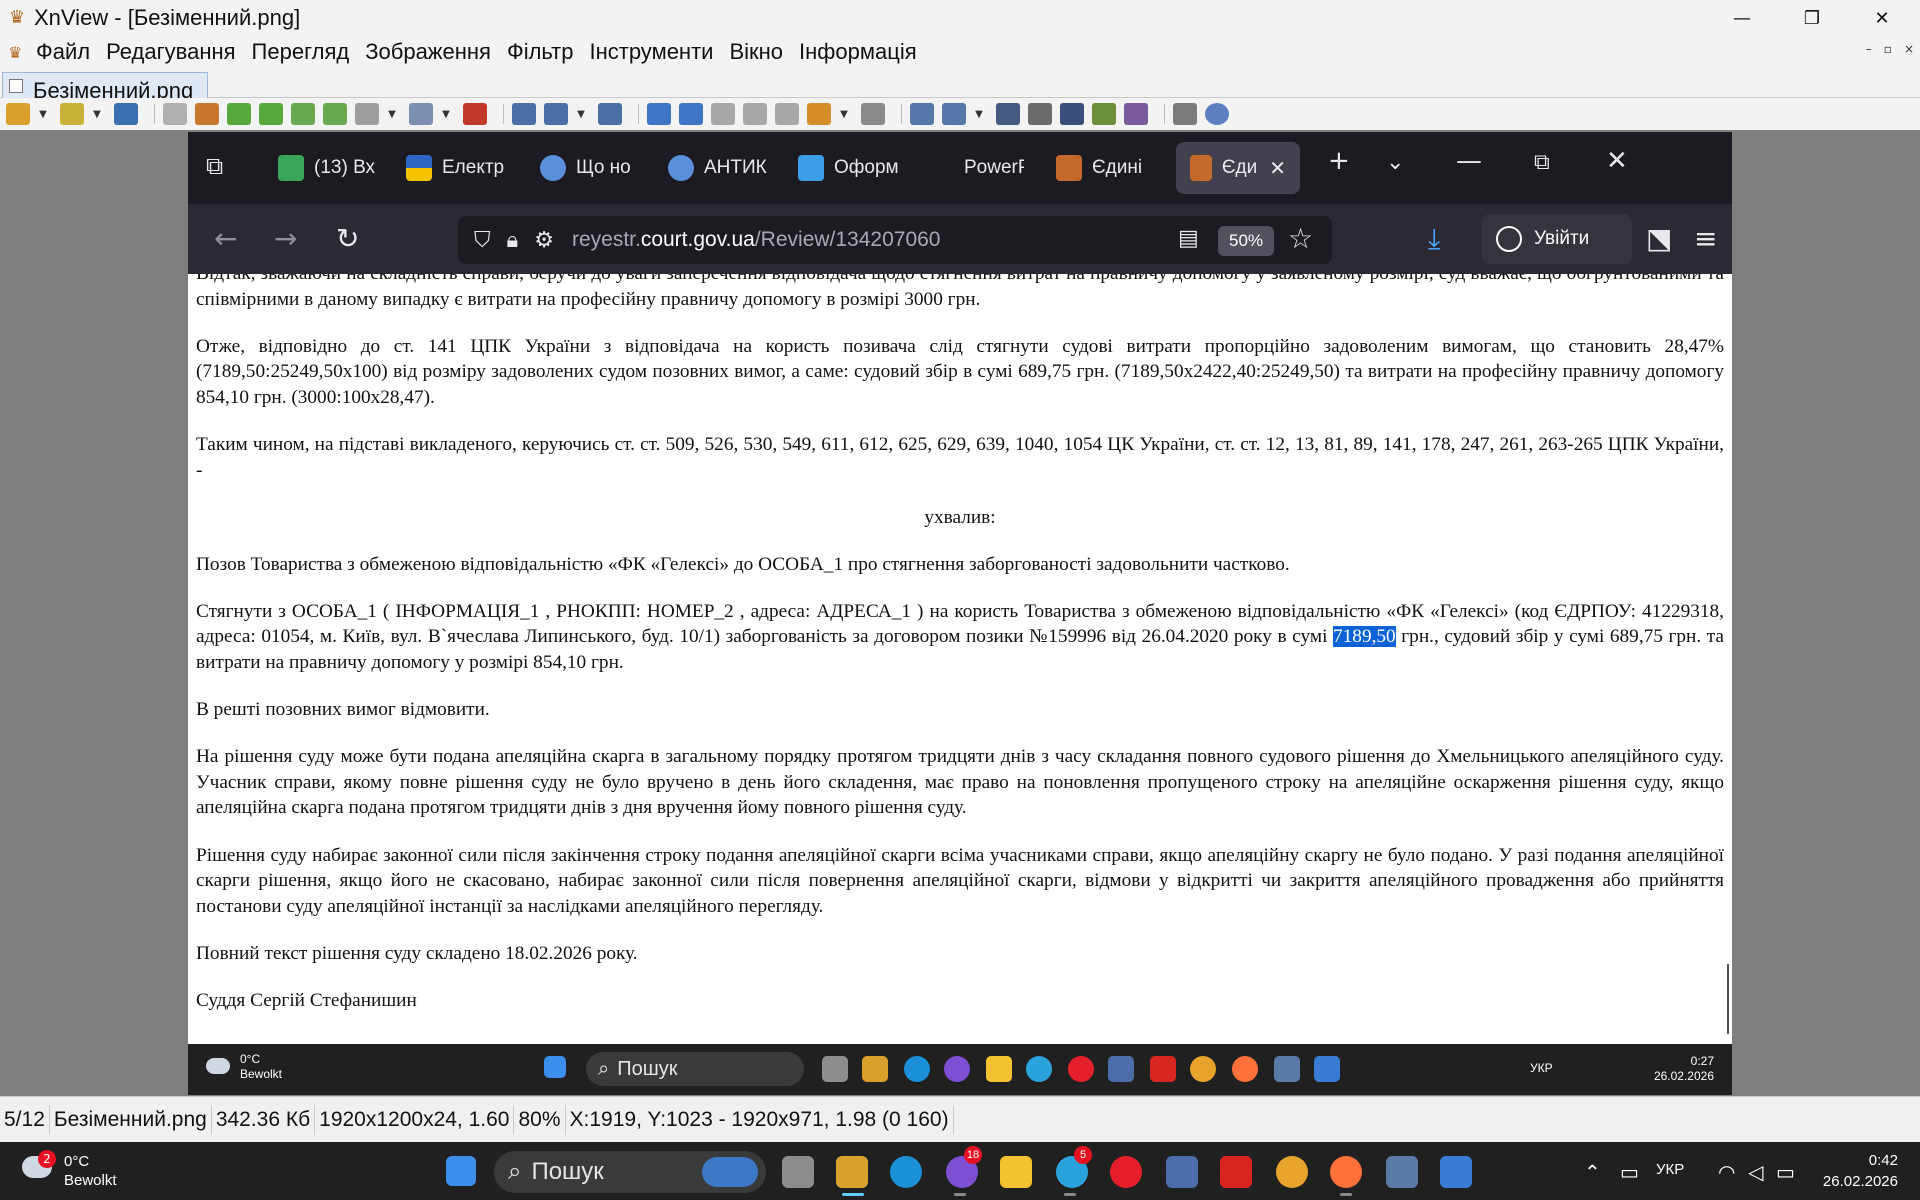 This screenshot has width=1920, height=1200. What do you see at coordinates (1292, 1172) in the screenshot?
I see `chrome-icon` at bounding box center [1292, 1172].